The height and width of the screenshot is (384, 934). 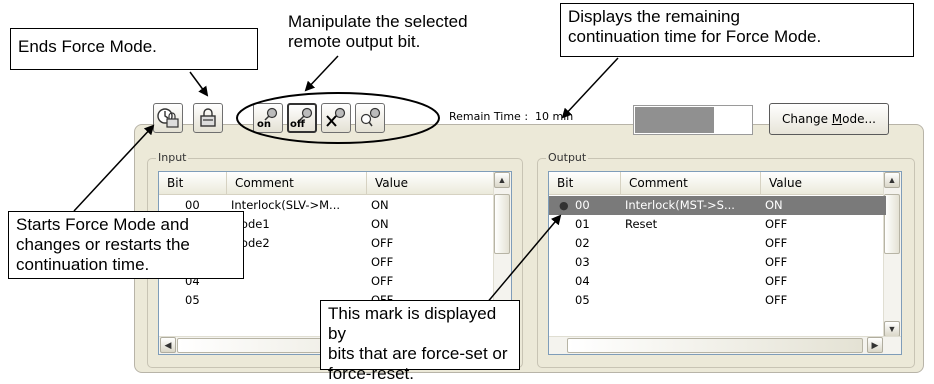 What do you see at coordinates (114, 168) in the screenshot?
I see `arrow-starts` at bounding box center [114, 168].